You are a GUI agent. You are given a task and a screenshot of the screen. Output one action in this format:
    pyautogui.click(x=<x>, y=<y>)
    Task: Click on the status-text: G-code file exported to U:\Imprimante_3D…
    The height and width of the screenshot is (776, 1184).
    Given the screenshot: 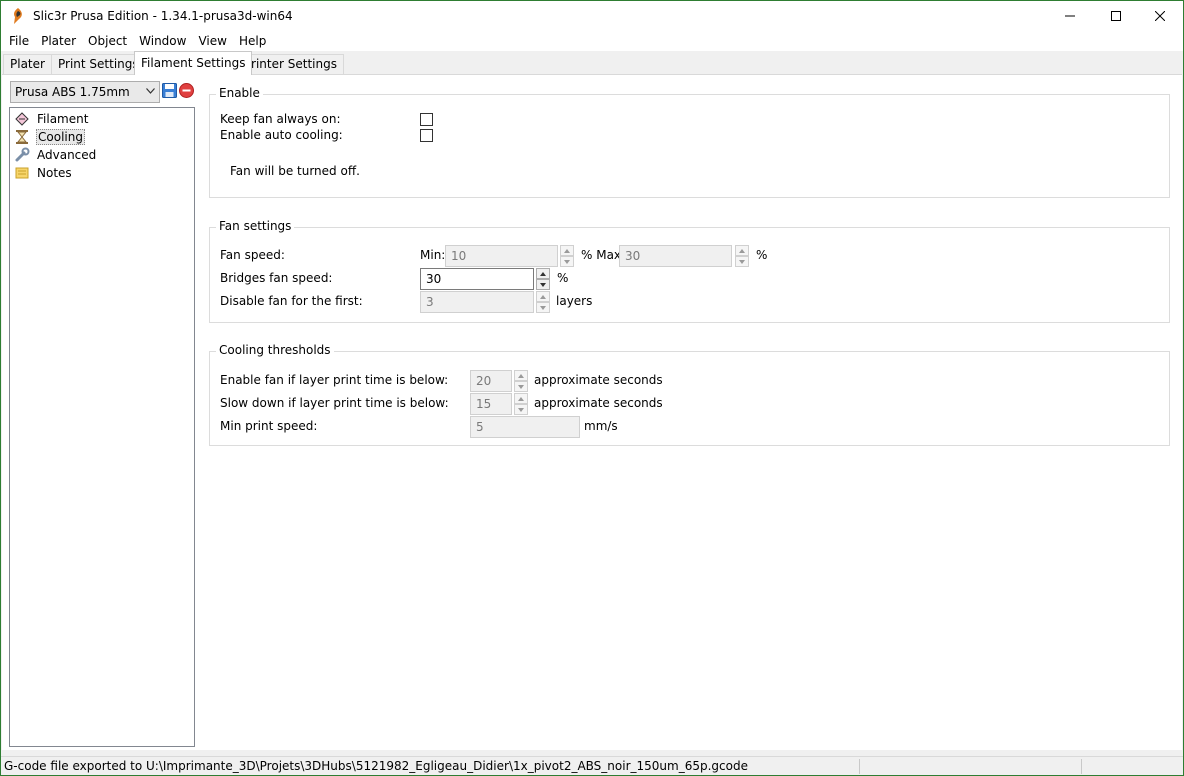 What is the action you would take?
    pyautogui.click(x=376, y=766)
    